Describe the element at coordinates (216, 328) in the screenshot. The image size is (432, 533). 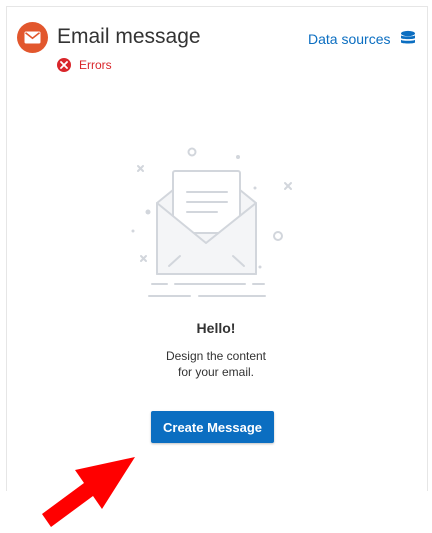
I see `empty-state-heading: Hello!` at that location.